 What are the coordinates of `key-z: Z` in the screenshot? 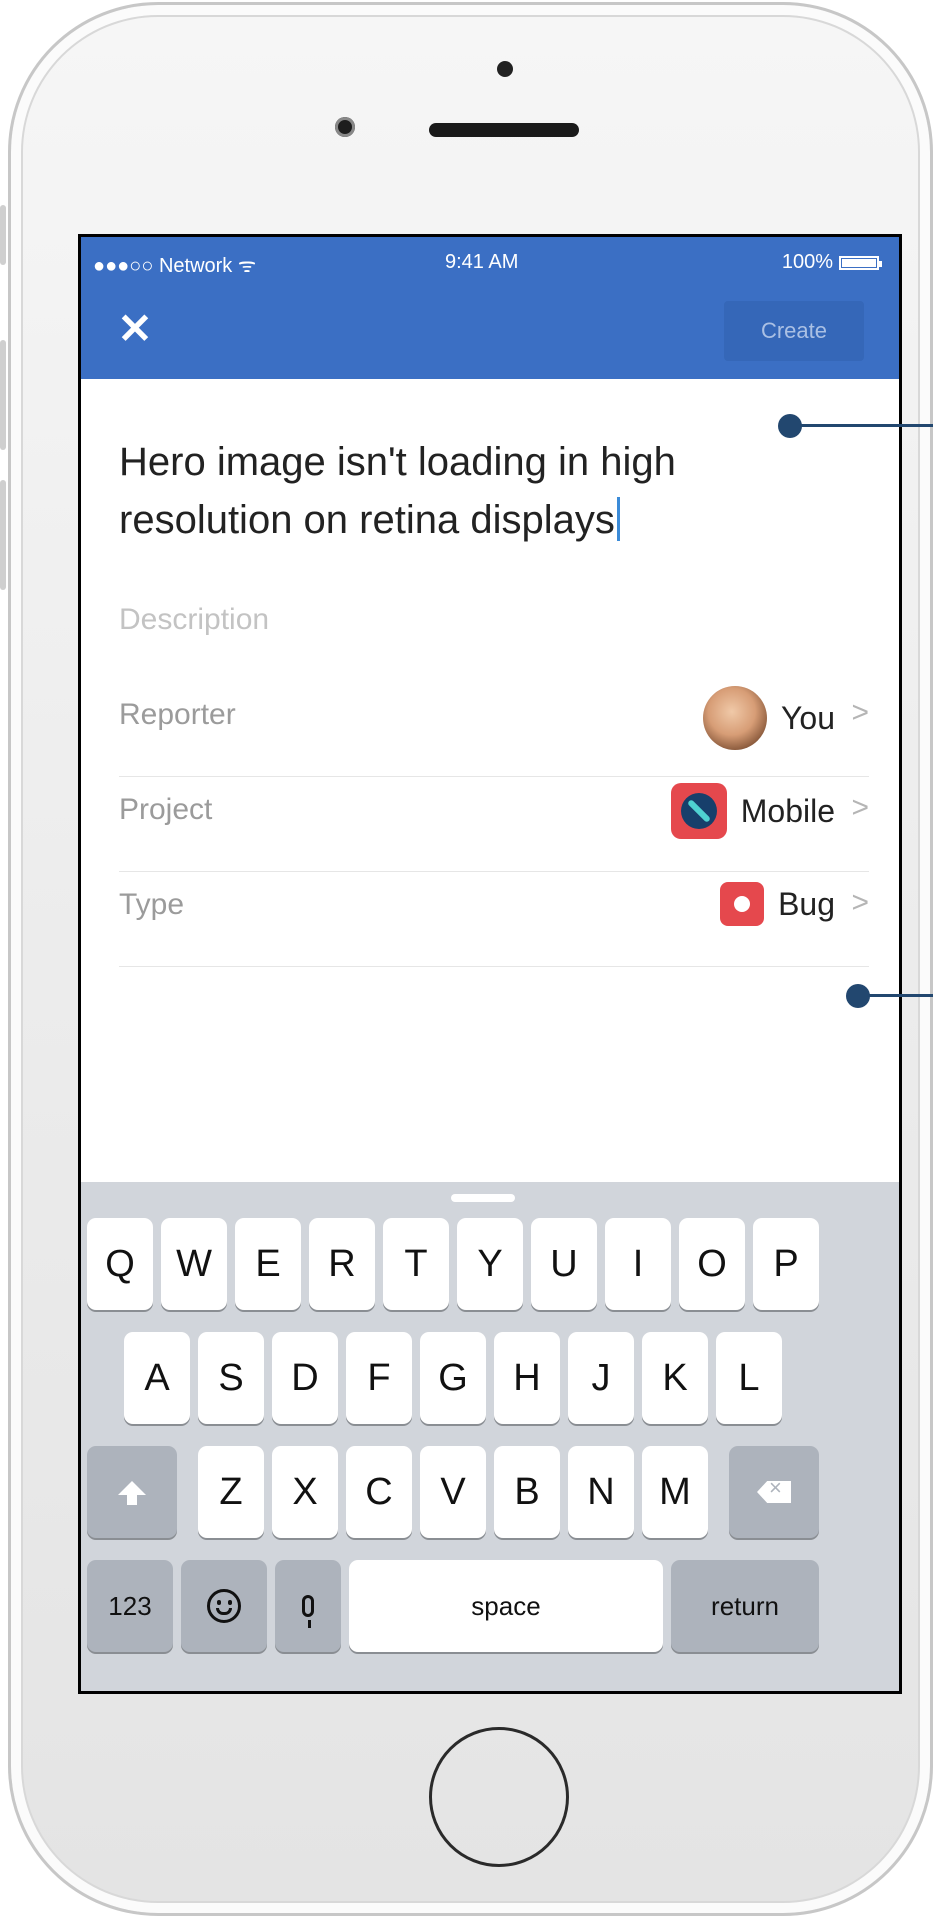 It's located at (231, 1492).